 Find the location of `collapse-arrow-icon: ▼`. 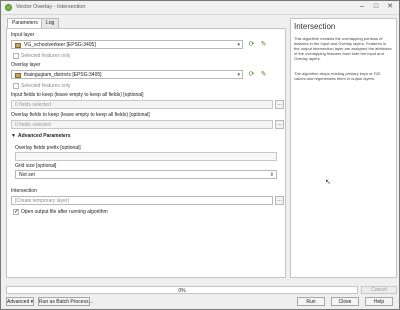

collapse-arrow-icon: ▼ is located at coordinates (13, 136).